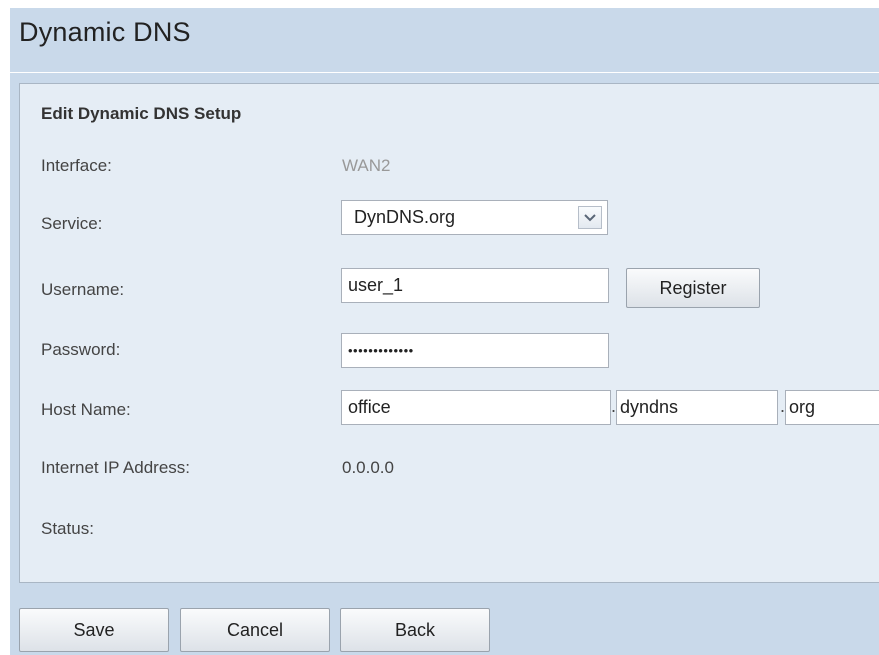  I want to click on save-button: Save, so click(94, 630).